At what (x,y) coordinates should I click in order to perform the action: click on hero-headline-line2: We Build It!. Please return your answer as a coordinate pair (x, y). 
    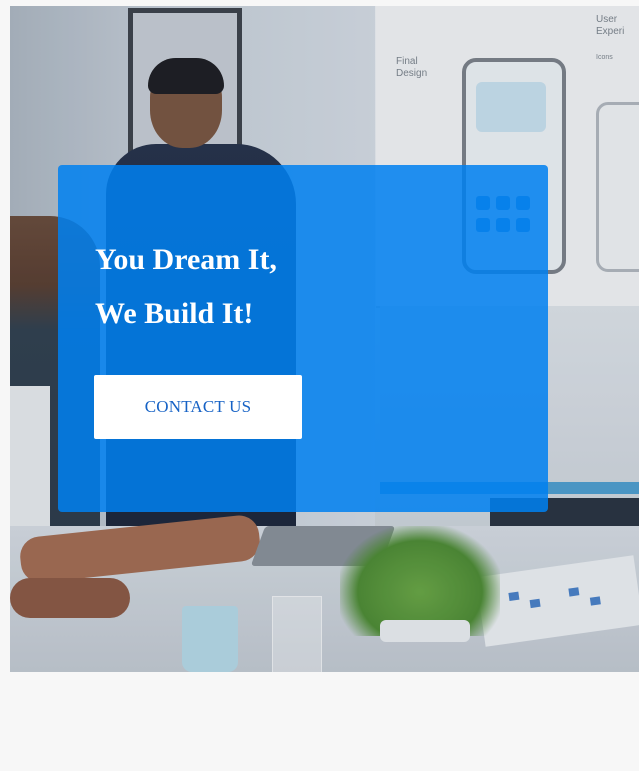
    Looking at the image, I should click on (174, 313).